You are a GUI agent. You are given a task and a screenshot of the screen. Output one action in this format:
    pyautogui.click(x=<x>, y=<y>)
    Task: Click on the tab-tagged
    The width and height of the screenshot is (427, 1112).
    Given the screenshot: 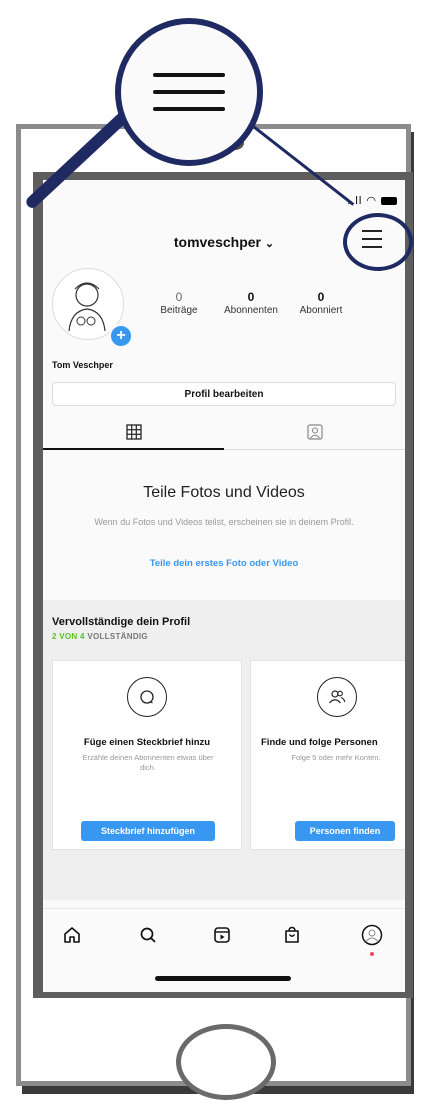 What is the action you would take?
    pyautogui.click(x=314, y=432)
    